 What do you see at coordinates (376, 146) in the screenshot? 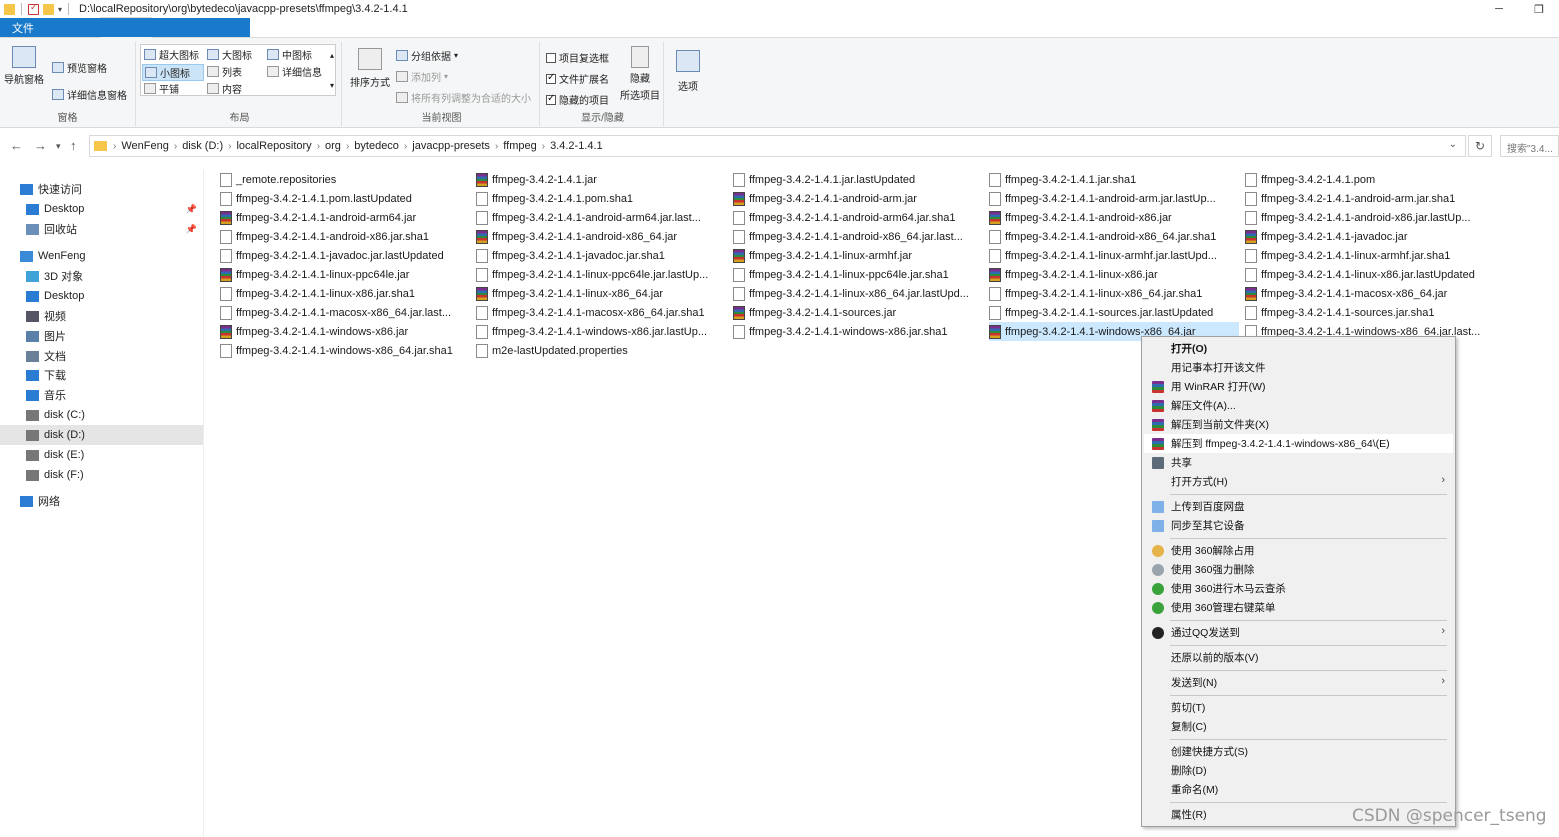
I see `breadcrumb-bytedeco: bytedeco` at bounding box center [376, 146].